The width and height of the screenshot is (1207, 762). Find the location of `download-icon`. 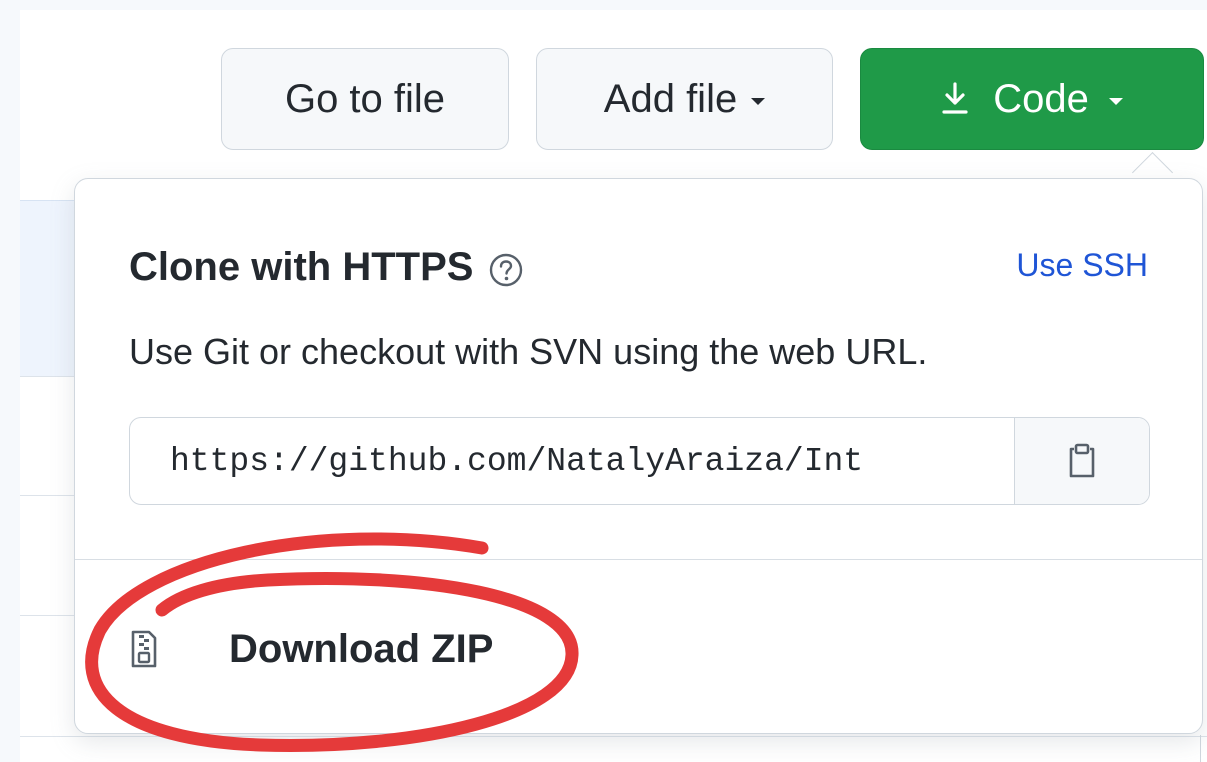

download-icon is located at coordinates (955, 99).